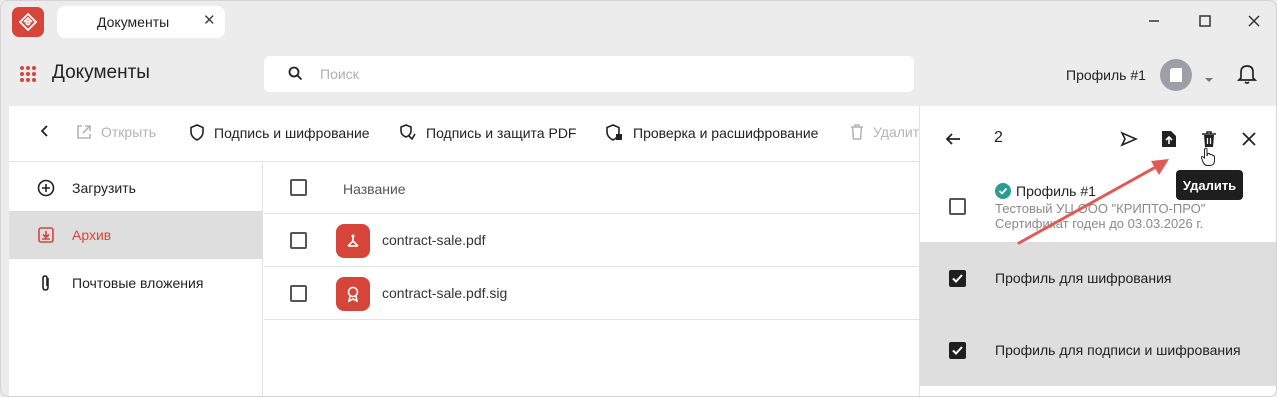 Image resolution: width=1277 pixels, height=397 pixels. What do you see at coordinates (591, 188) in the screenshot?
I see `file-list-header: Название` at bounding box center [591, 188].